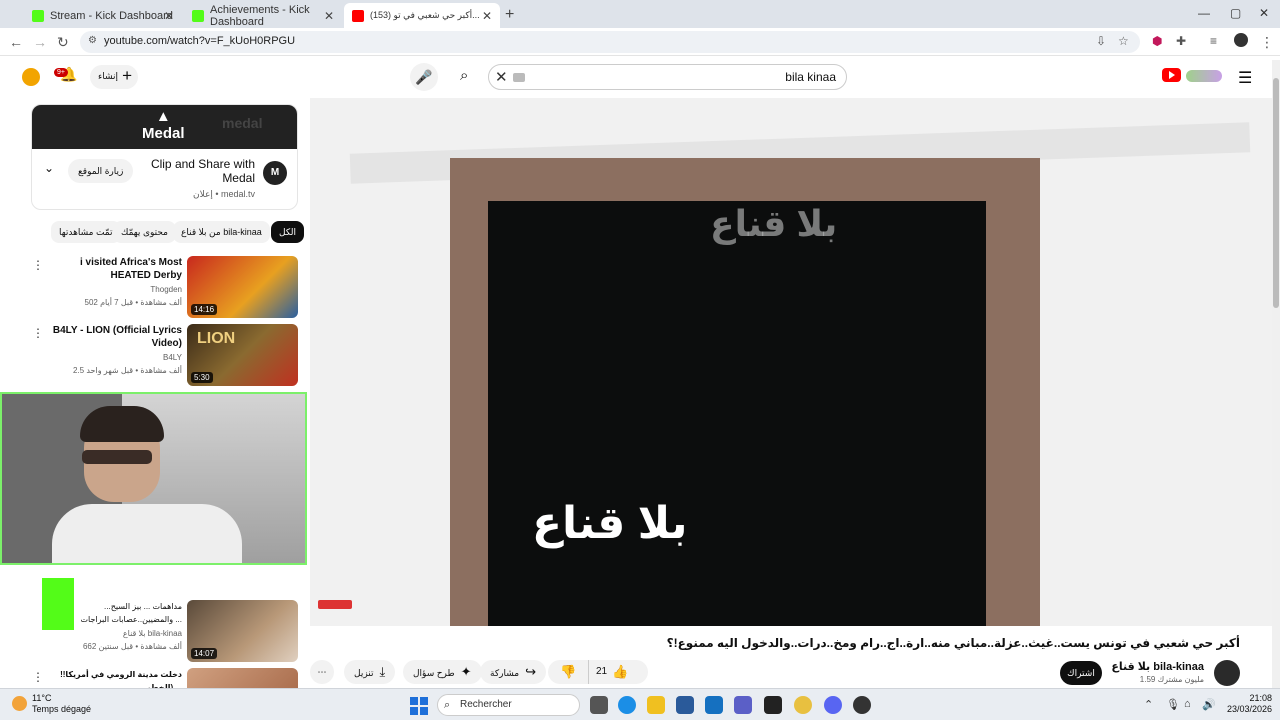 The height and width of the screenshot is (720, 1280). I want to click on streamer-webcam-overlay, so click(153, 478).